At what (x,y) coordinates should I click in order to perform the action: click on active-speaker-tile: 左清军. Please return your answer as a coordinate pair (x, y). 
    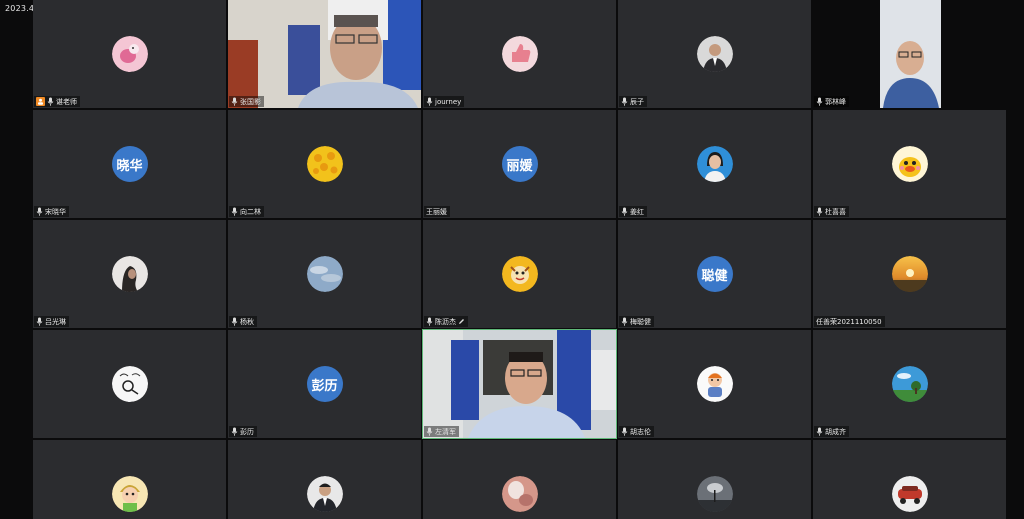
    Looking at the image, I should click on (519, 384).